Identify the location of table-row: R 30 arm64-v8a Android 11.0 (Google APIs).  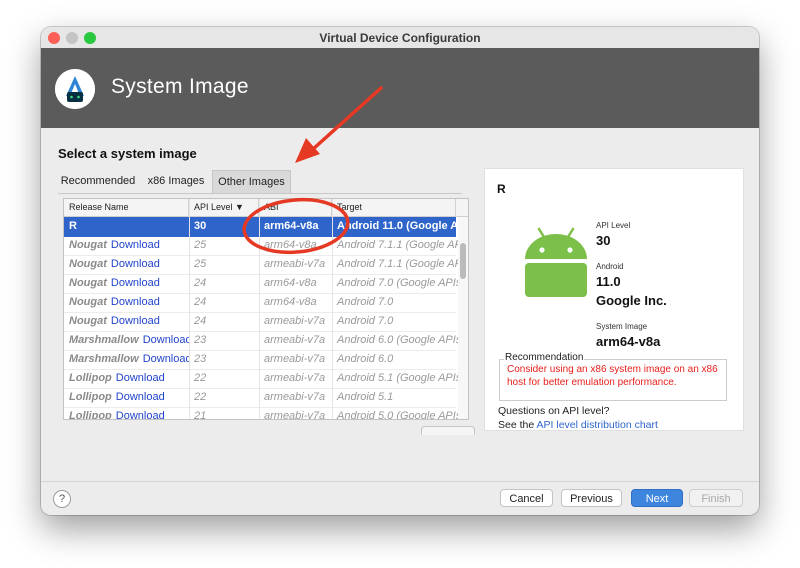
(261, 227).